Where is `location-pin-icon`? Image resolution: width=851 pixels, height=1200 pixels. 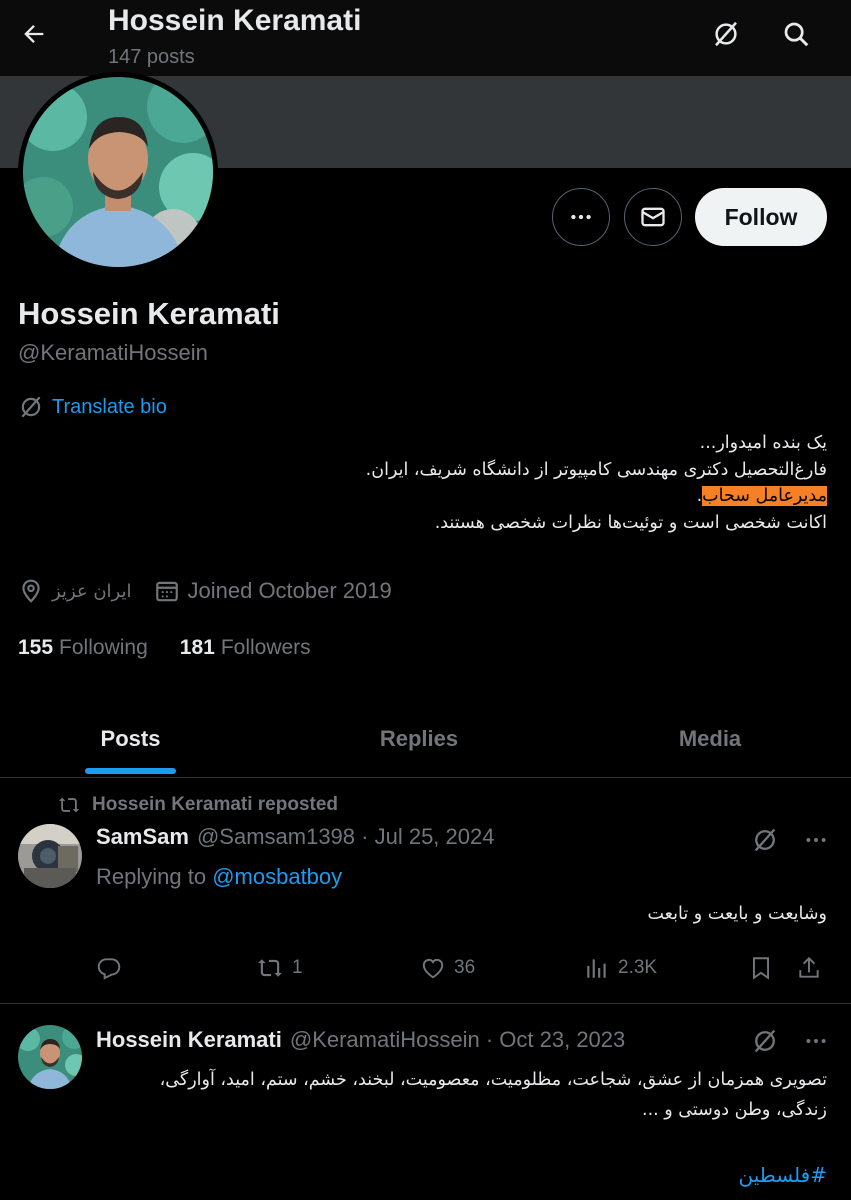
location-pin-icon is located at coordinates (31, 591).